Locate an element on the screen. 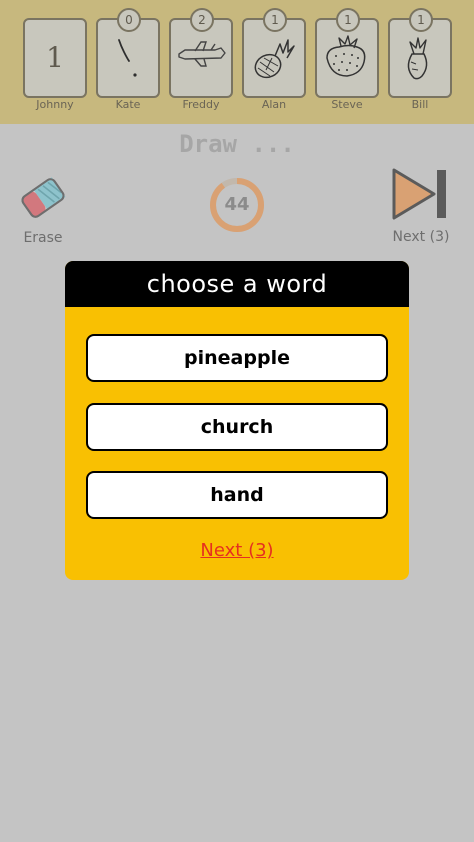  player-johnny: 1 Johnny is located at coordinates (55, 62).